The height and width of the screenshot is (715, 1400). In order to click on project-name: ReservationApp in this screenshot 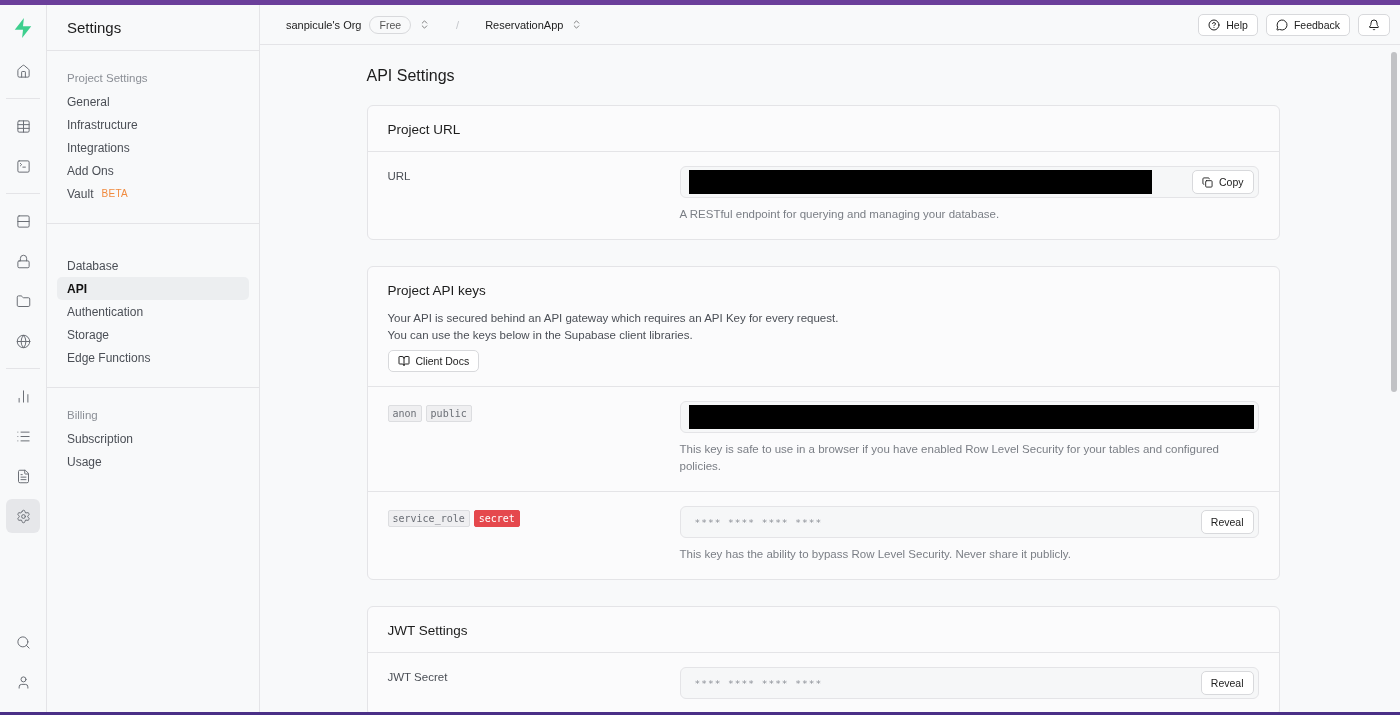, I will do `click(524, 24)`.